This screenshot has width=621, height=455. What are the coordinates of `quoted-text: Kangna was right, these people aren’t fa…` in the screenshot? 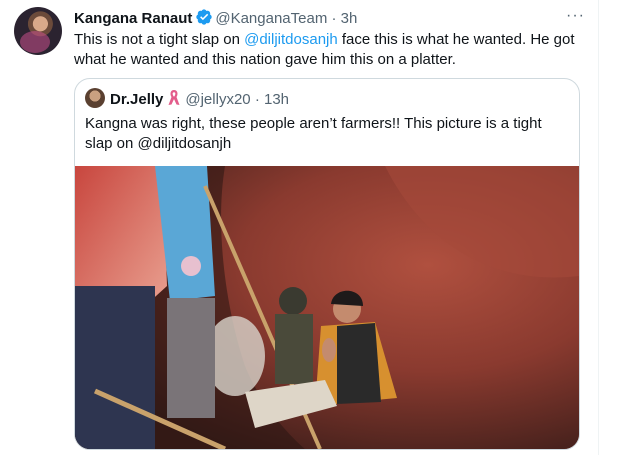 It's located at (328, 134).